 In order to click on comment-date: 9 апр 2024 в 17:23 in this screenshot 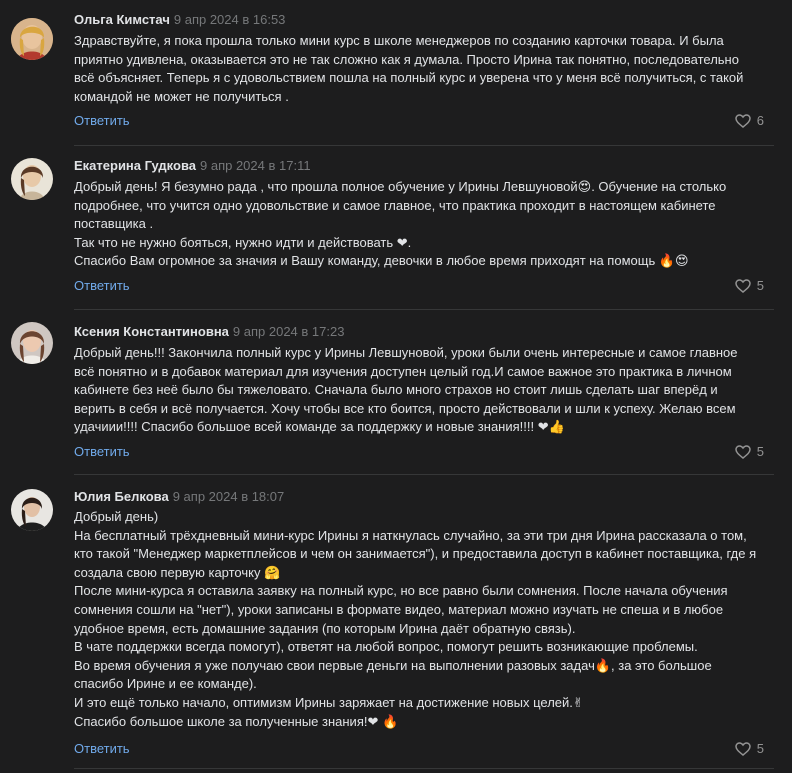, I will do `click(289, 331)`.